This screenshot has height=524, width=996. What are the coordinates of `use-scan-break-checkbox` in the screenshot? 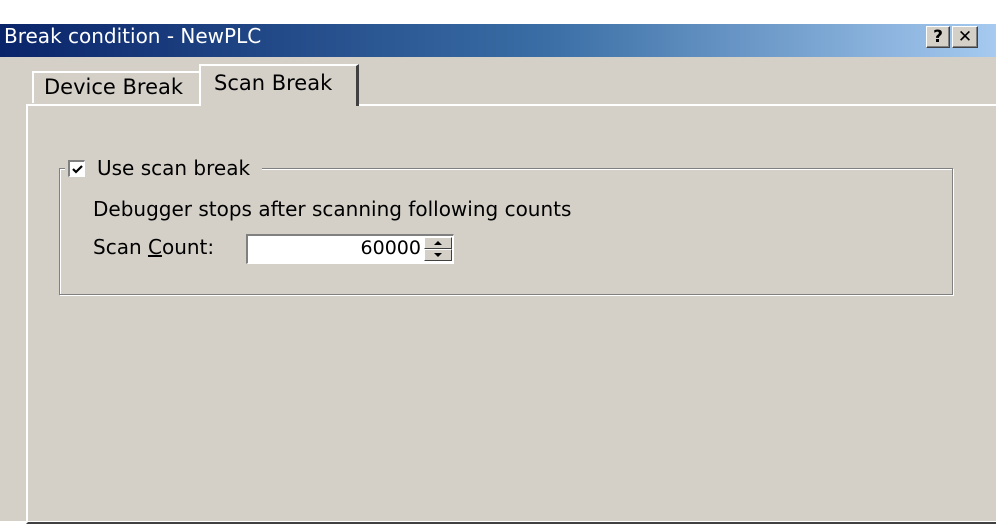 It's located at (76, 168).